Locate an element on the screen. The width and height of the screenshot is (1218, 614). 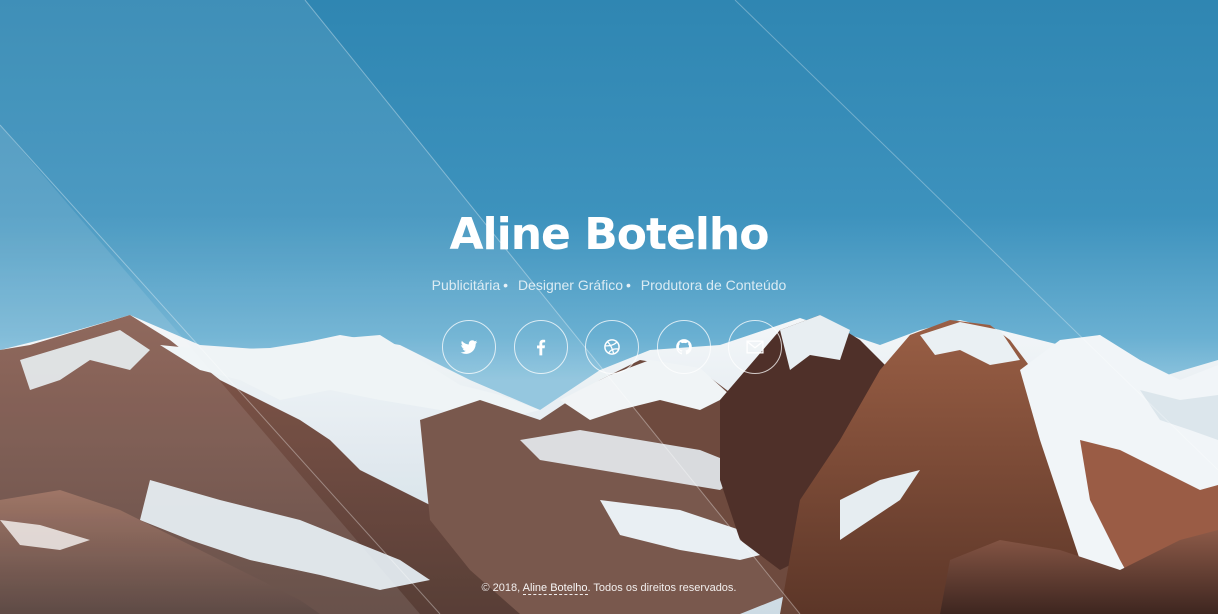
dribbble-icon is located at coordinates (612, 347).